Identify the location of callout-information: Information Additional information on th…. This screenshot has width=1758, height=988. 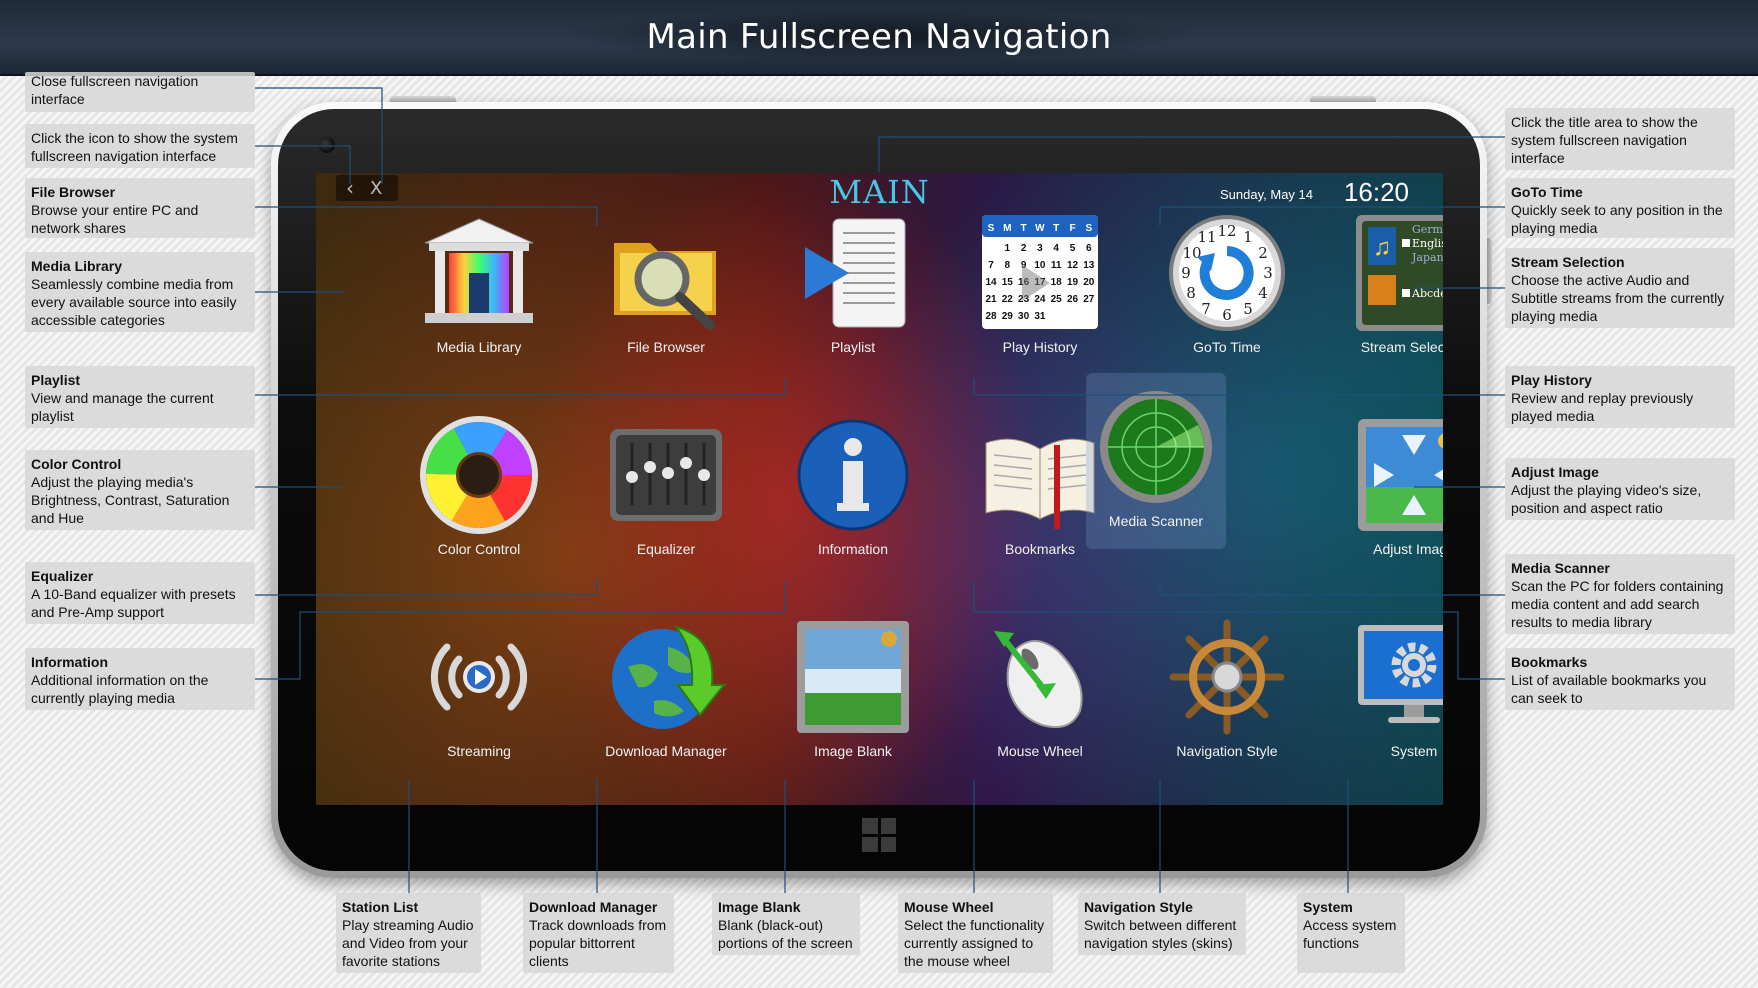
(140, 679).